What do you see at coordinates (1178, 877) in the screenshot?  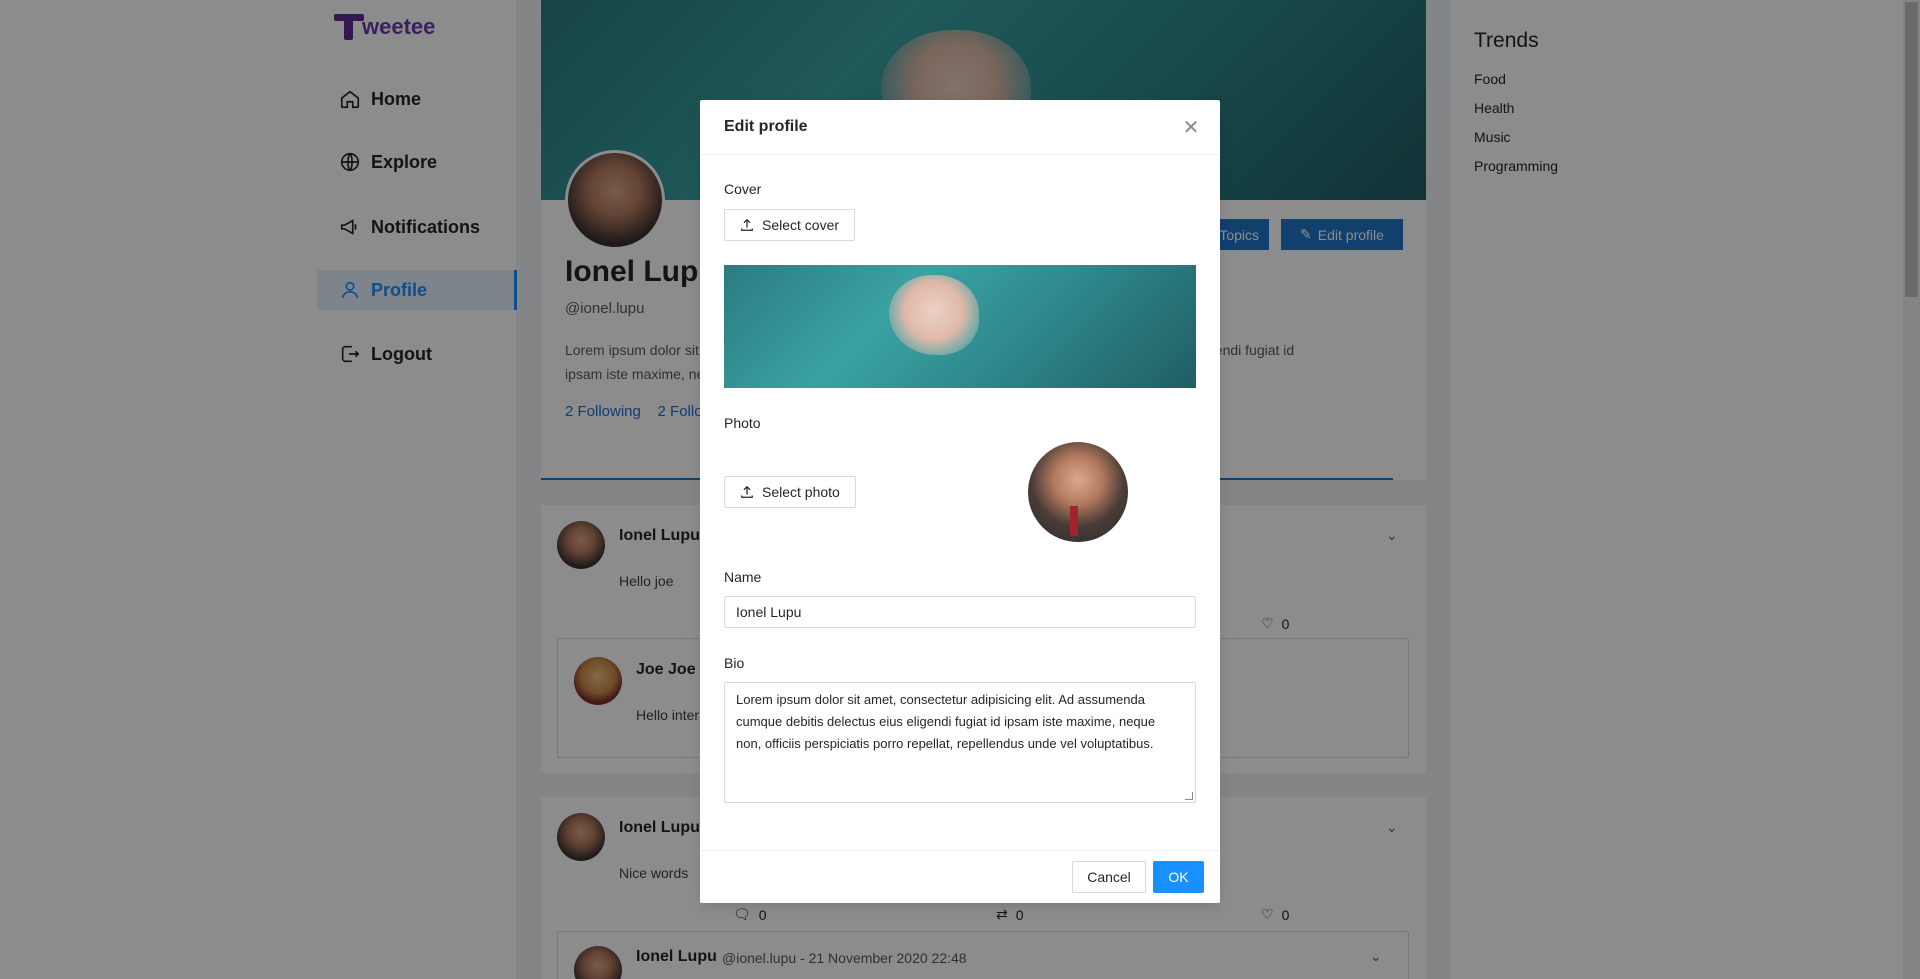 I see `ok-button: OK` at bounding box center [1178, 877].